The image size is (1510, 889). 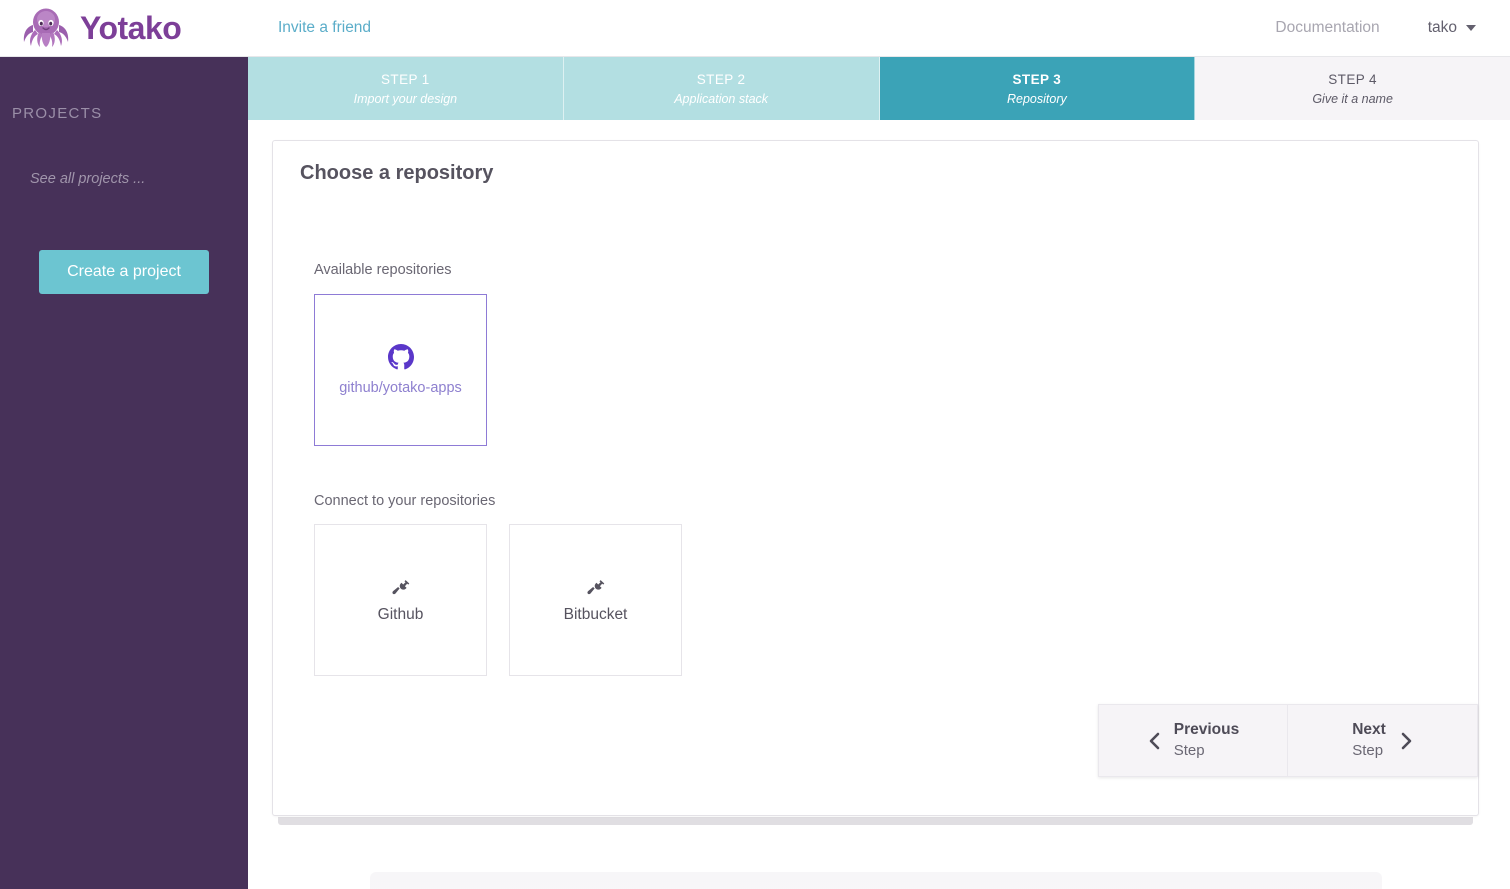 I want to click on step-tab-4: STEP 4 Give it a name, so click(x=1352, y=88).